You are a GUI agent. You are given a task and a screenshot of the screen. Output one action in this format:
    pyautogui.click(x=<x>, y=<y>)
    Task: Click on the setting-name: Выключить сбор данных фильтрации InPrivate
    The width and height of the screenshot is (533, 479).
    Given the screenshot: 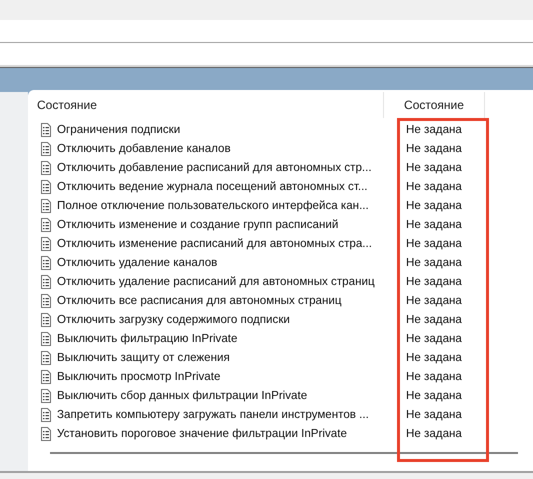 What is the action you would take?
    pyautogui.click(x=182, y=395)
    